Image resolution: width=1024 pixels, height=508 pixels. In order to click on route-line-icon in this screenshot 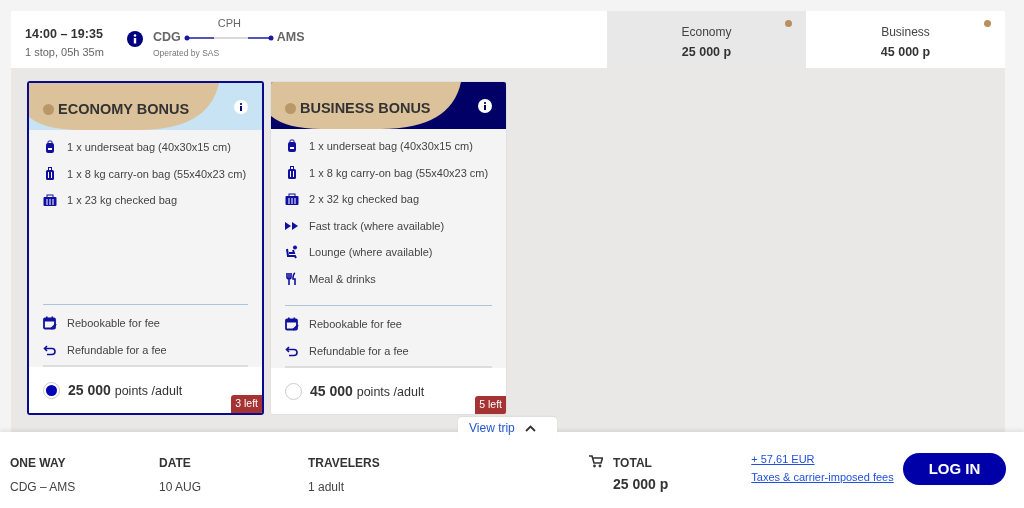, I will do `click(228, 38)`.